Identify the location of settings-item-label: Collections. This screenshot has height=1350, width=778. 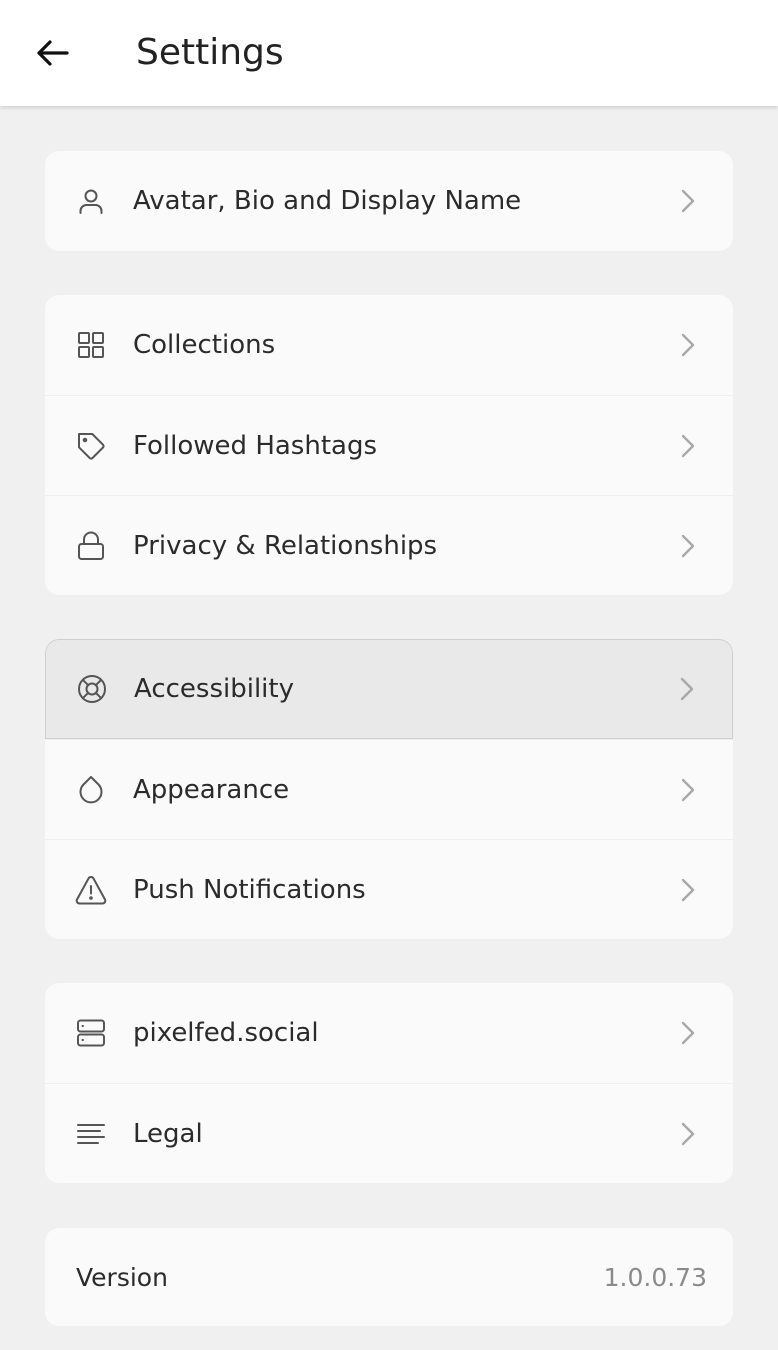
(204, 345).